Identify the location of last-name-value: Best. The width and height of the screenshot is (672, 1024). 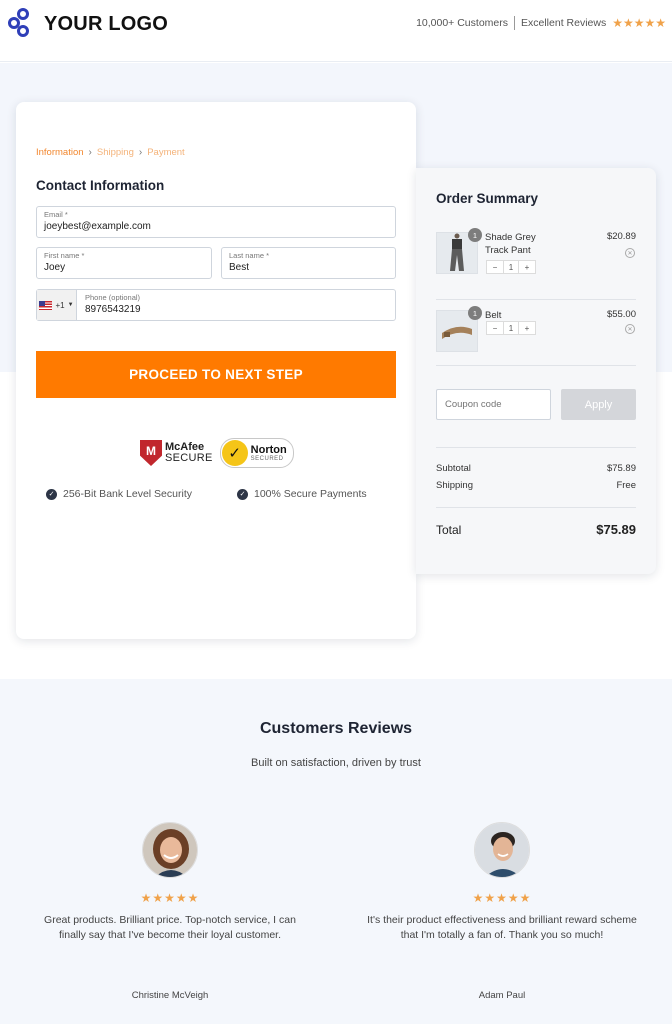
(239, 267).